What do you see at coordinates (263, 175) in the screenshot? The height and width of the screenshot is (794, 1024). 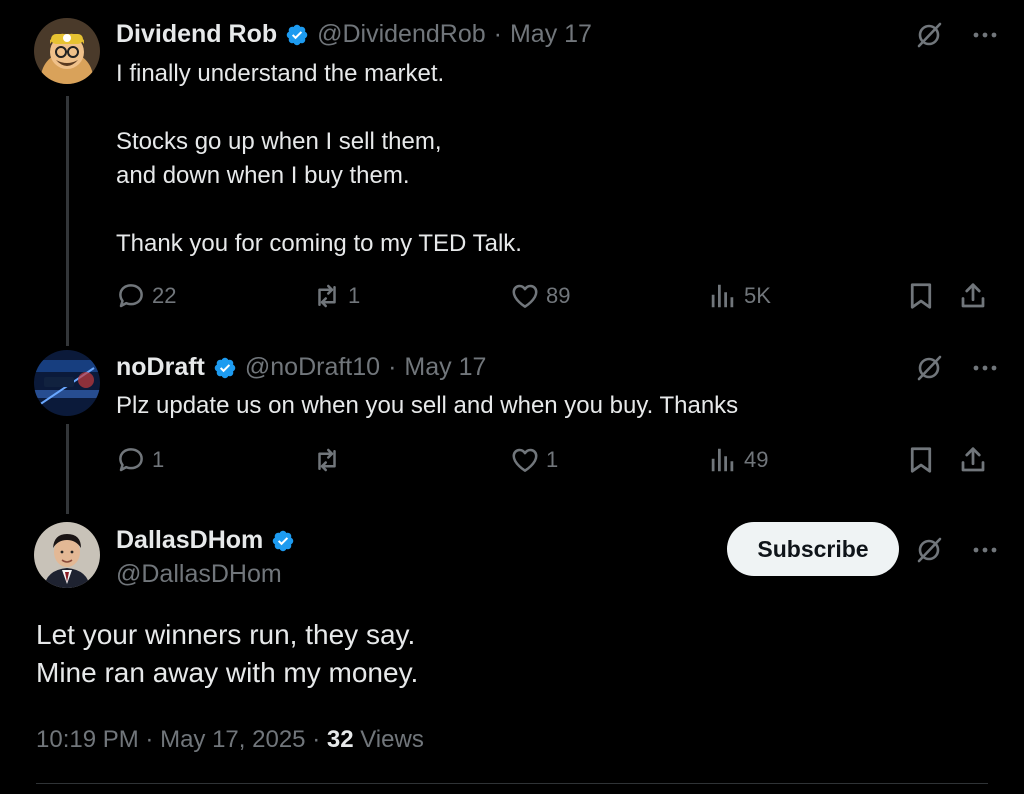 I see `text-line: and down when I buy them.` at bounding box center [263, 175].